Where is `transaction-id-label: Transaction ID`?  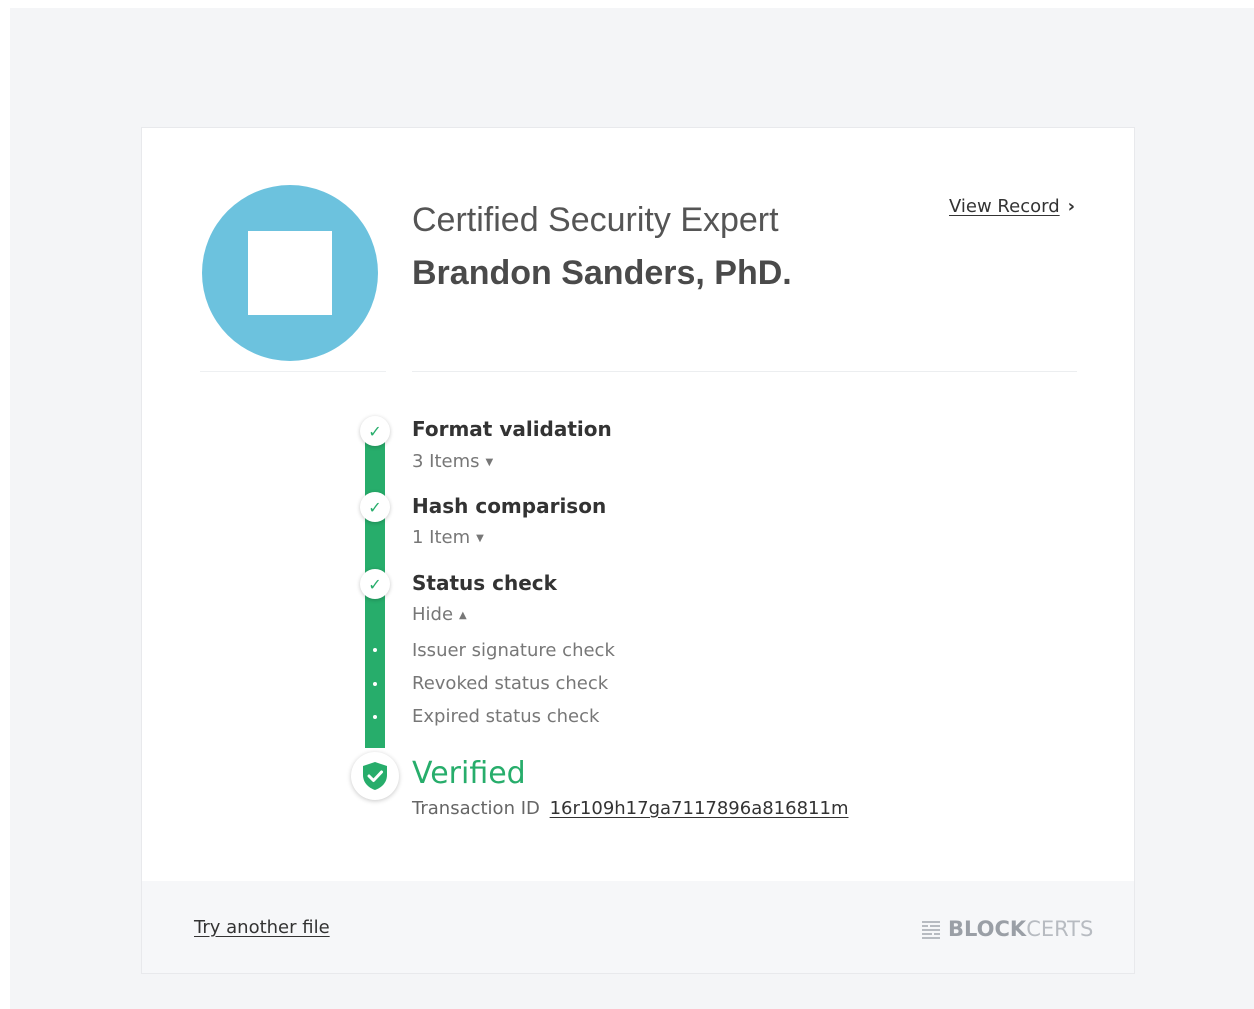
transaction-id-label: Transaction ID is located at coordinates (476, 808).